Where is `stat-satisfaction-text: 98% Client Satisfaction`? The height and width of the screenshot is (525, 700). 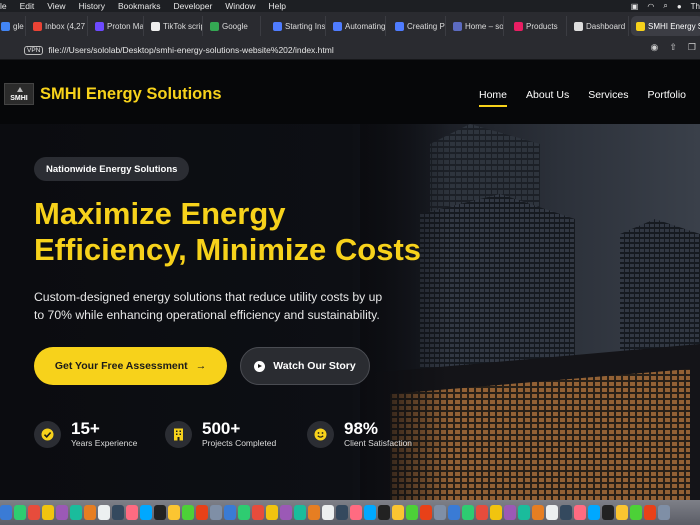
stat-satisfaction-text: 98% Client Satisfaction is located at coordinates (378, 434).